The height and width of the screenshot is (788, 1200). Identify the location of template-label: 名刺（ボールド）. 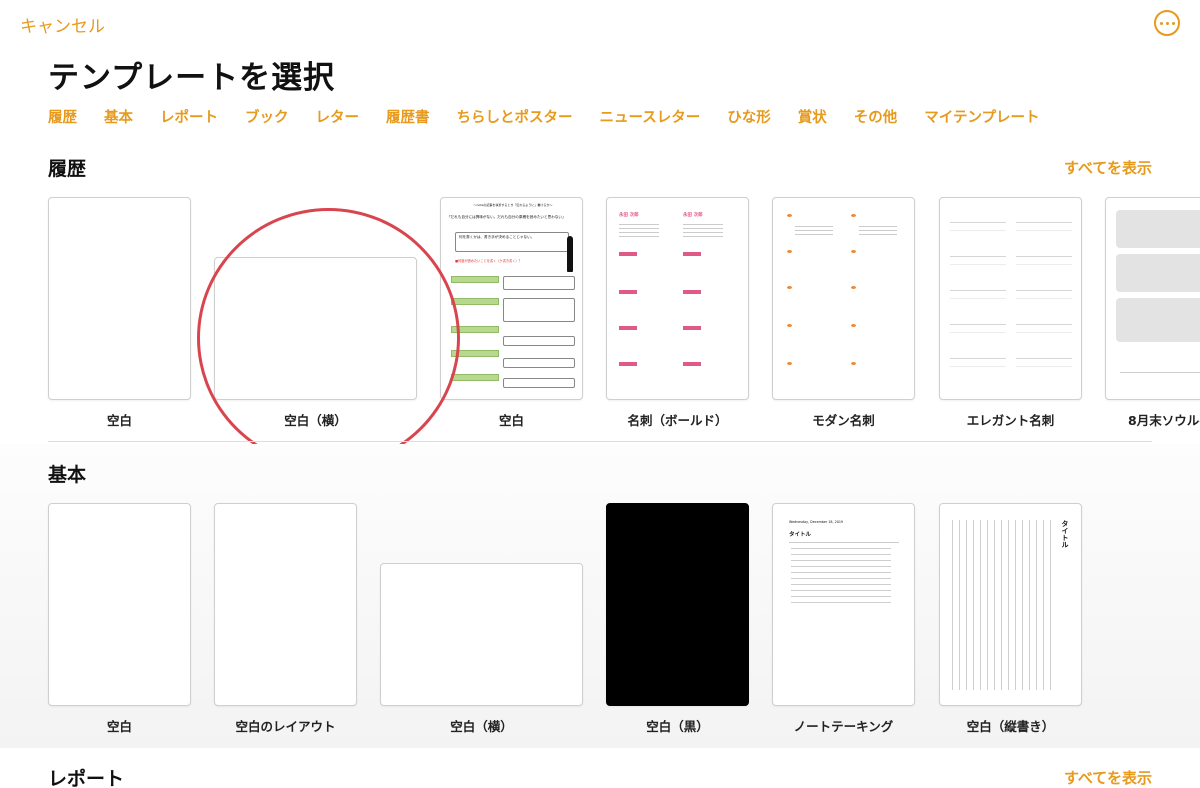
(677, 420).